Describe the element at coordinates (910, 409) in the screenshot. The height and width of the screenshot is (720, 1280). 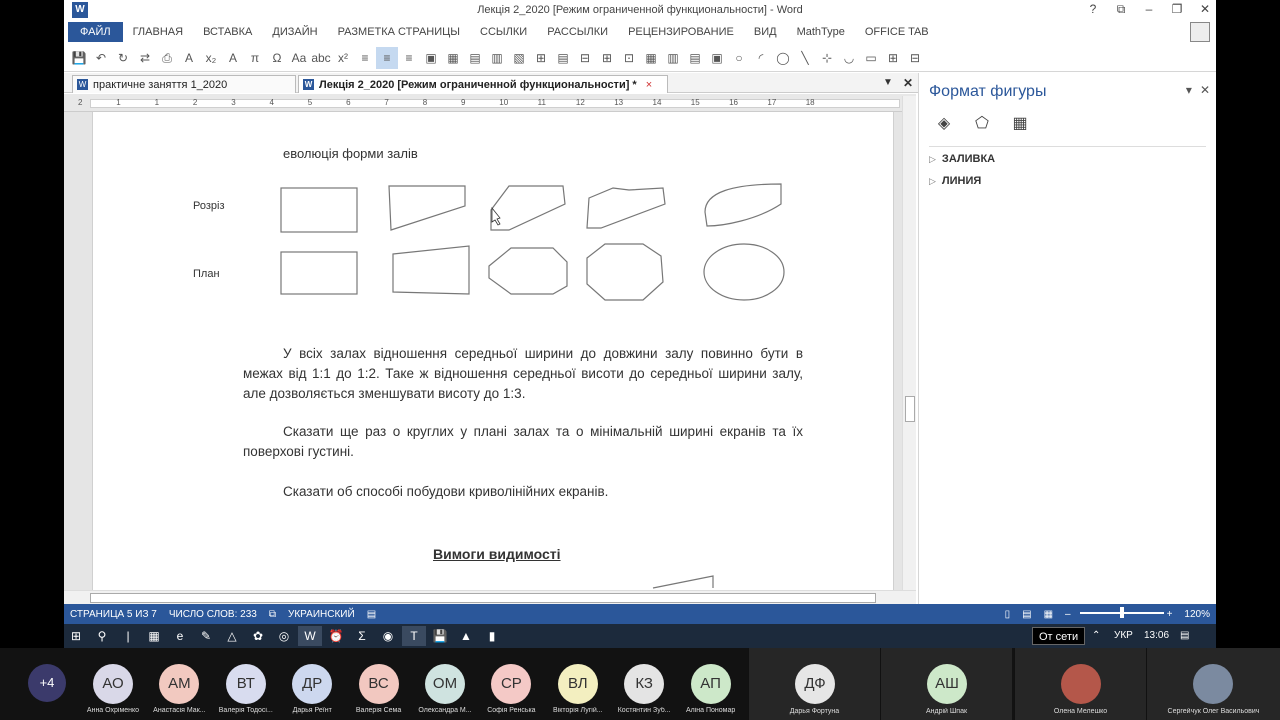
I see `vertical-scroll-thumb` at that location.